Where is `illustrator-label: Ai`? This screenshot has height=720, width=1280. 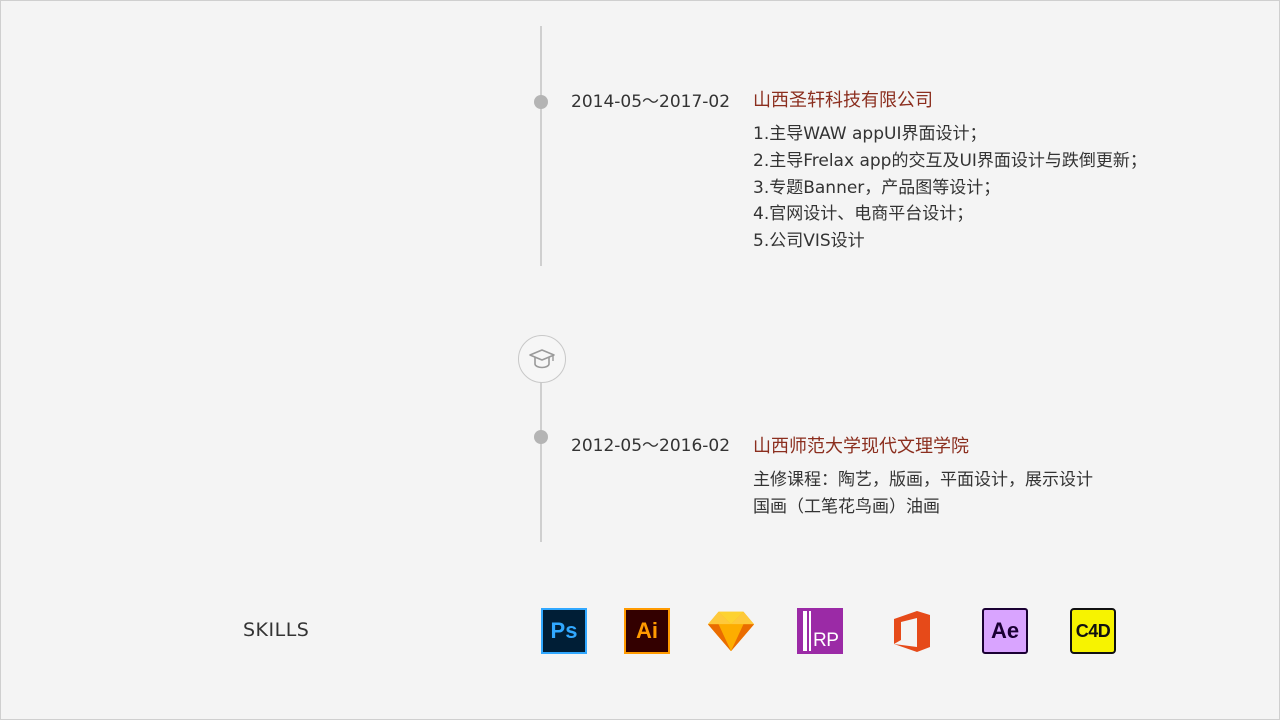
illustrator-label: Ai is located at coordinates (647, 631).